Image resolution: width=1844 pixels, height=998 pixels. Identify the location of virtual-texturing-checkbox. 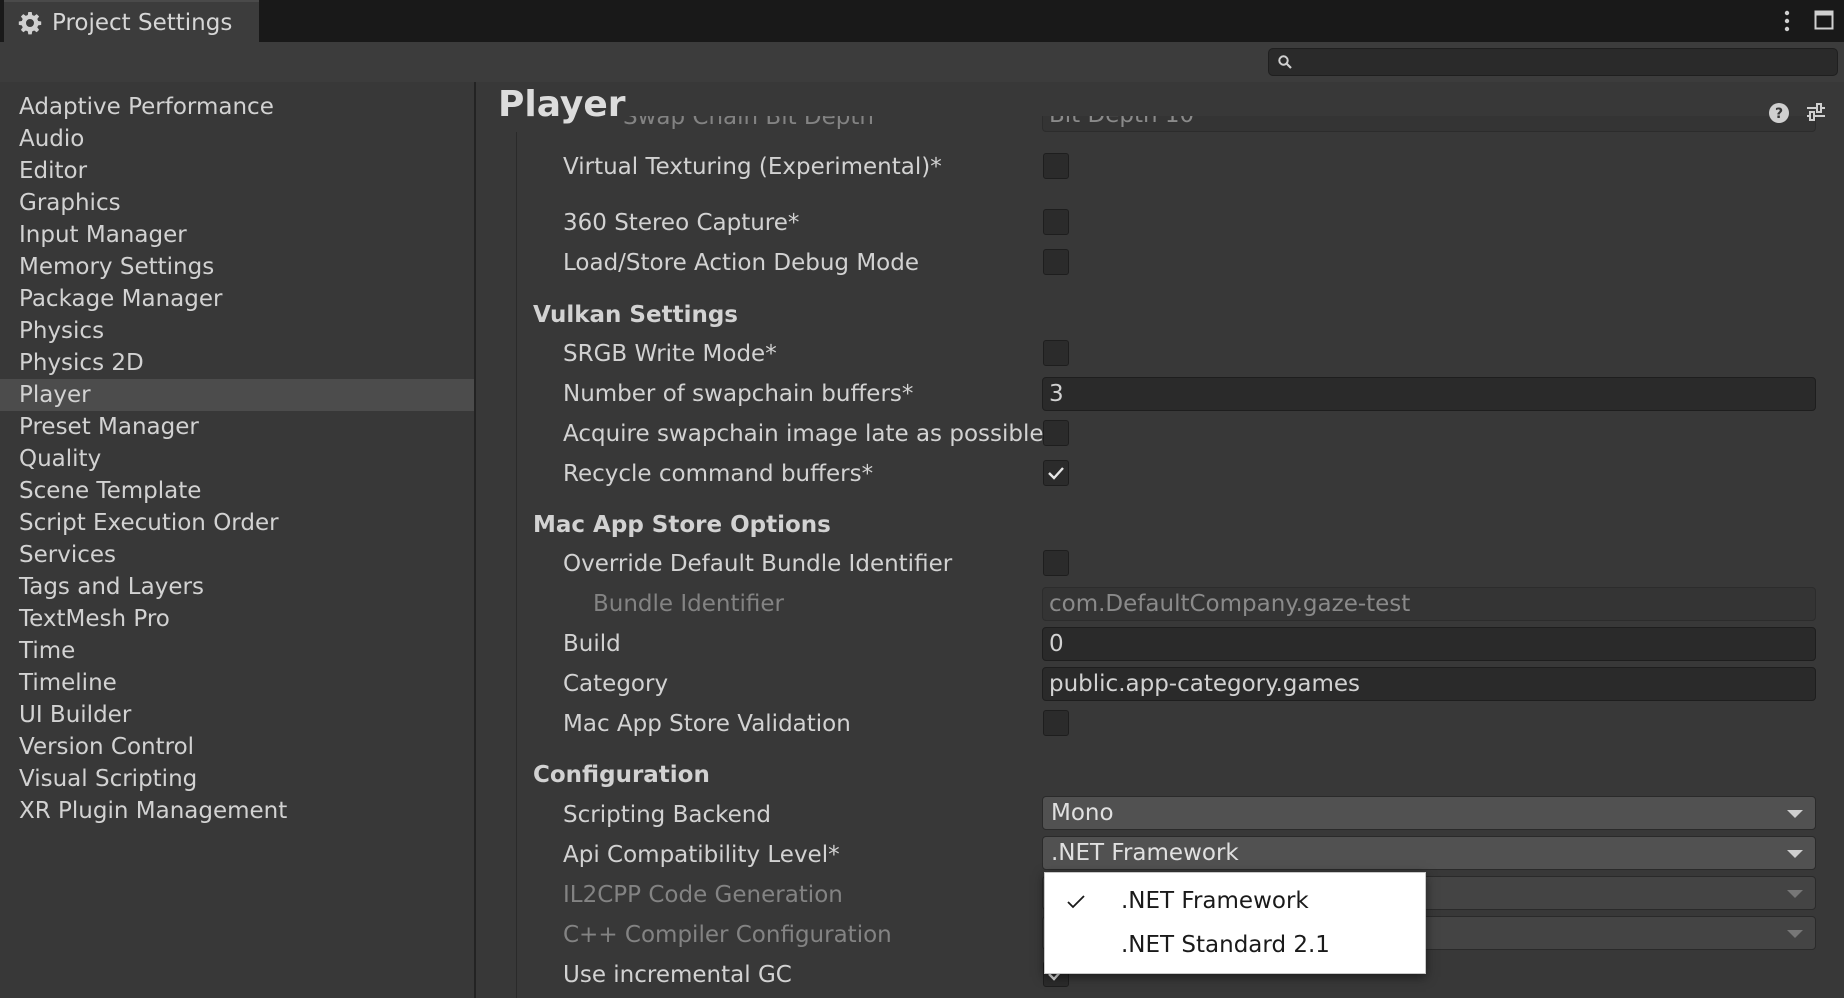
(1056, 166).